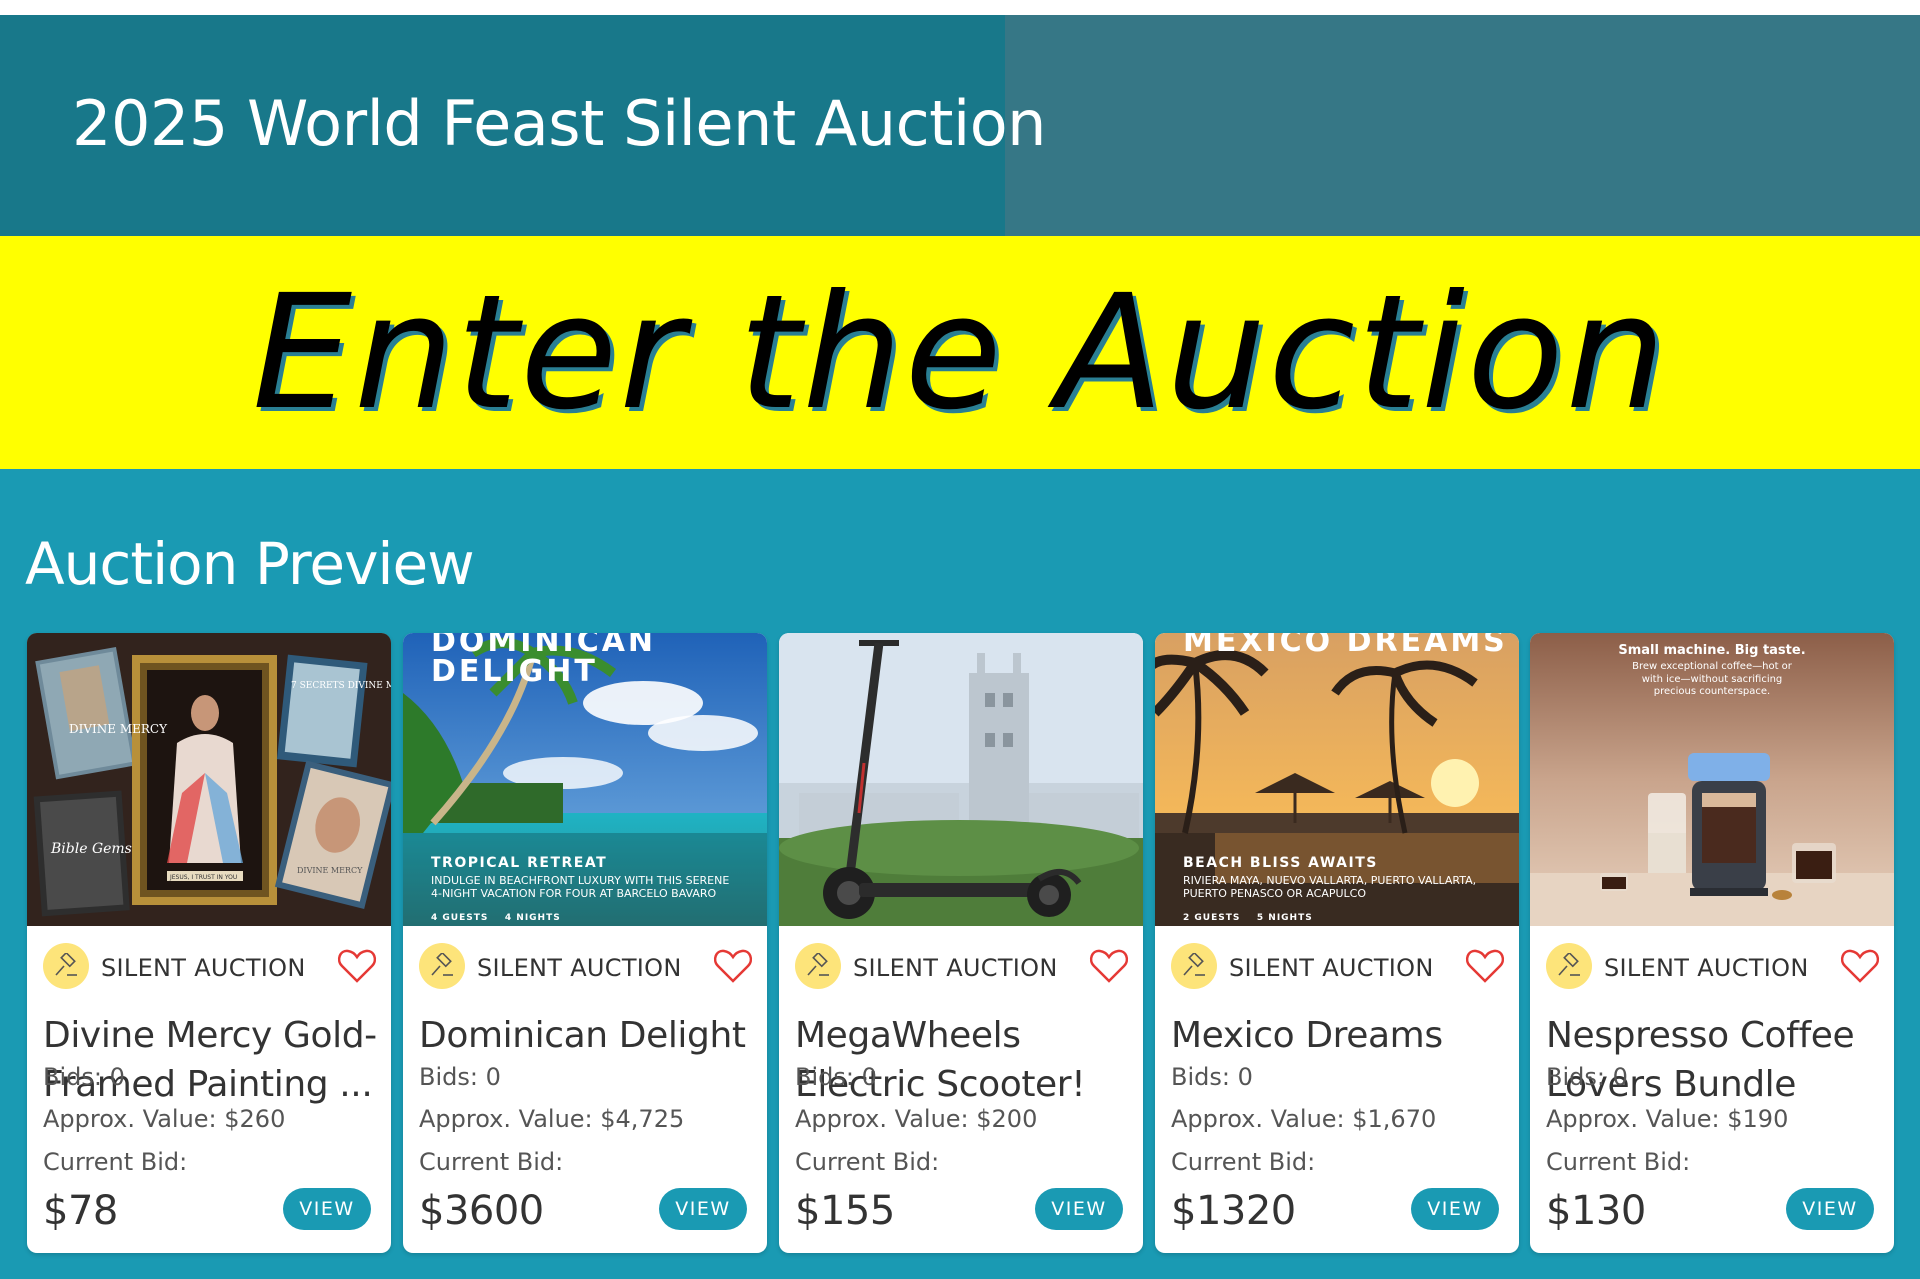 This screenshot has height=1279, width=1920. What do you see at coordinates (1304, 1119) in the screenshot?
I see `approx-value: Approx. Value: $1,670` at bounding box center [1304, 1119].